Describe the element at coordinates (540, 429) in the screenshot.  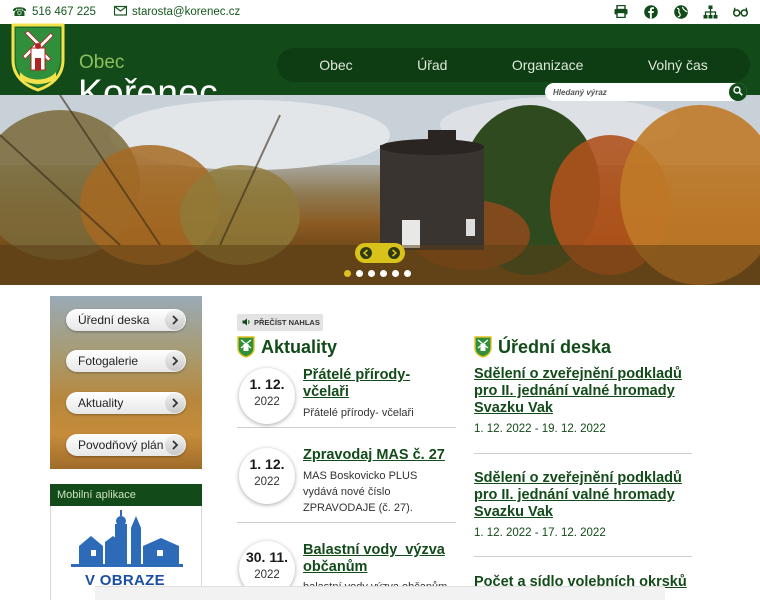
I see `board-dates: 1. 12. 2022 - 19. 12. 2022` at that location.